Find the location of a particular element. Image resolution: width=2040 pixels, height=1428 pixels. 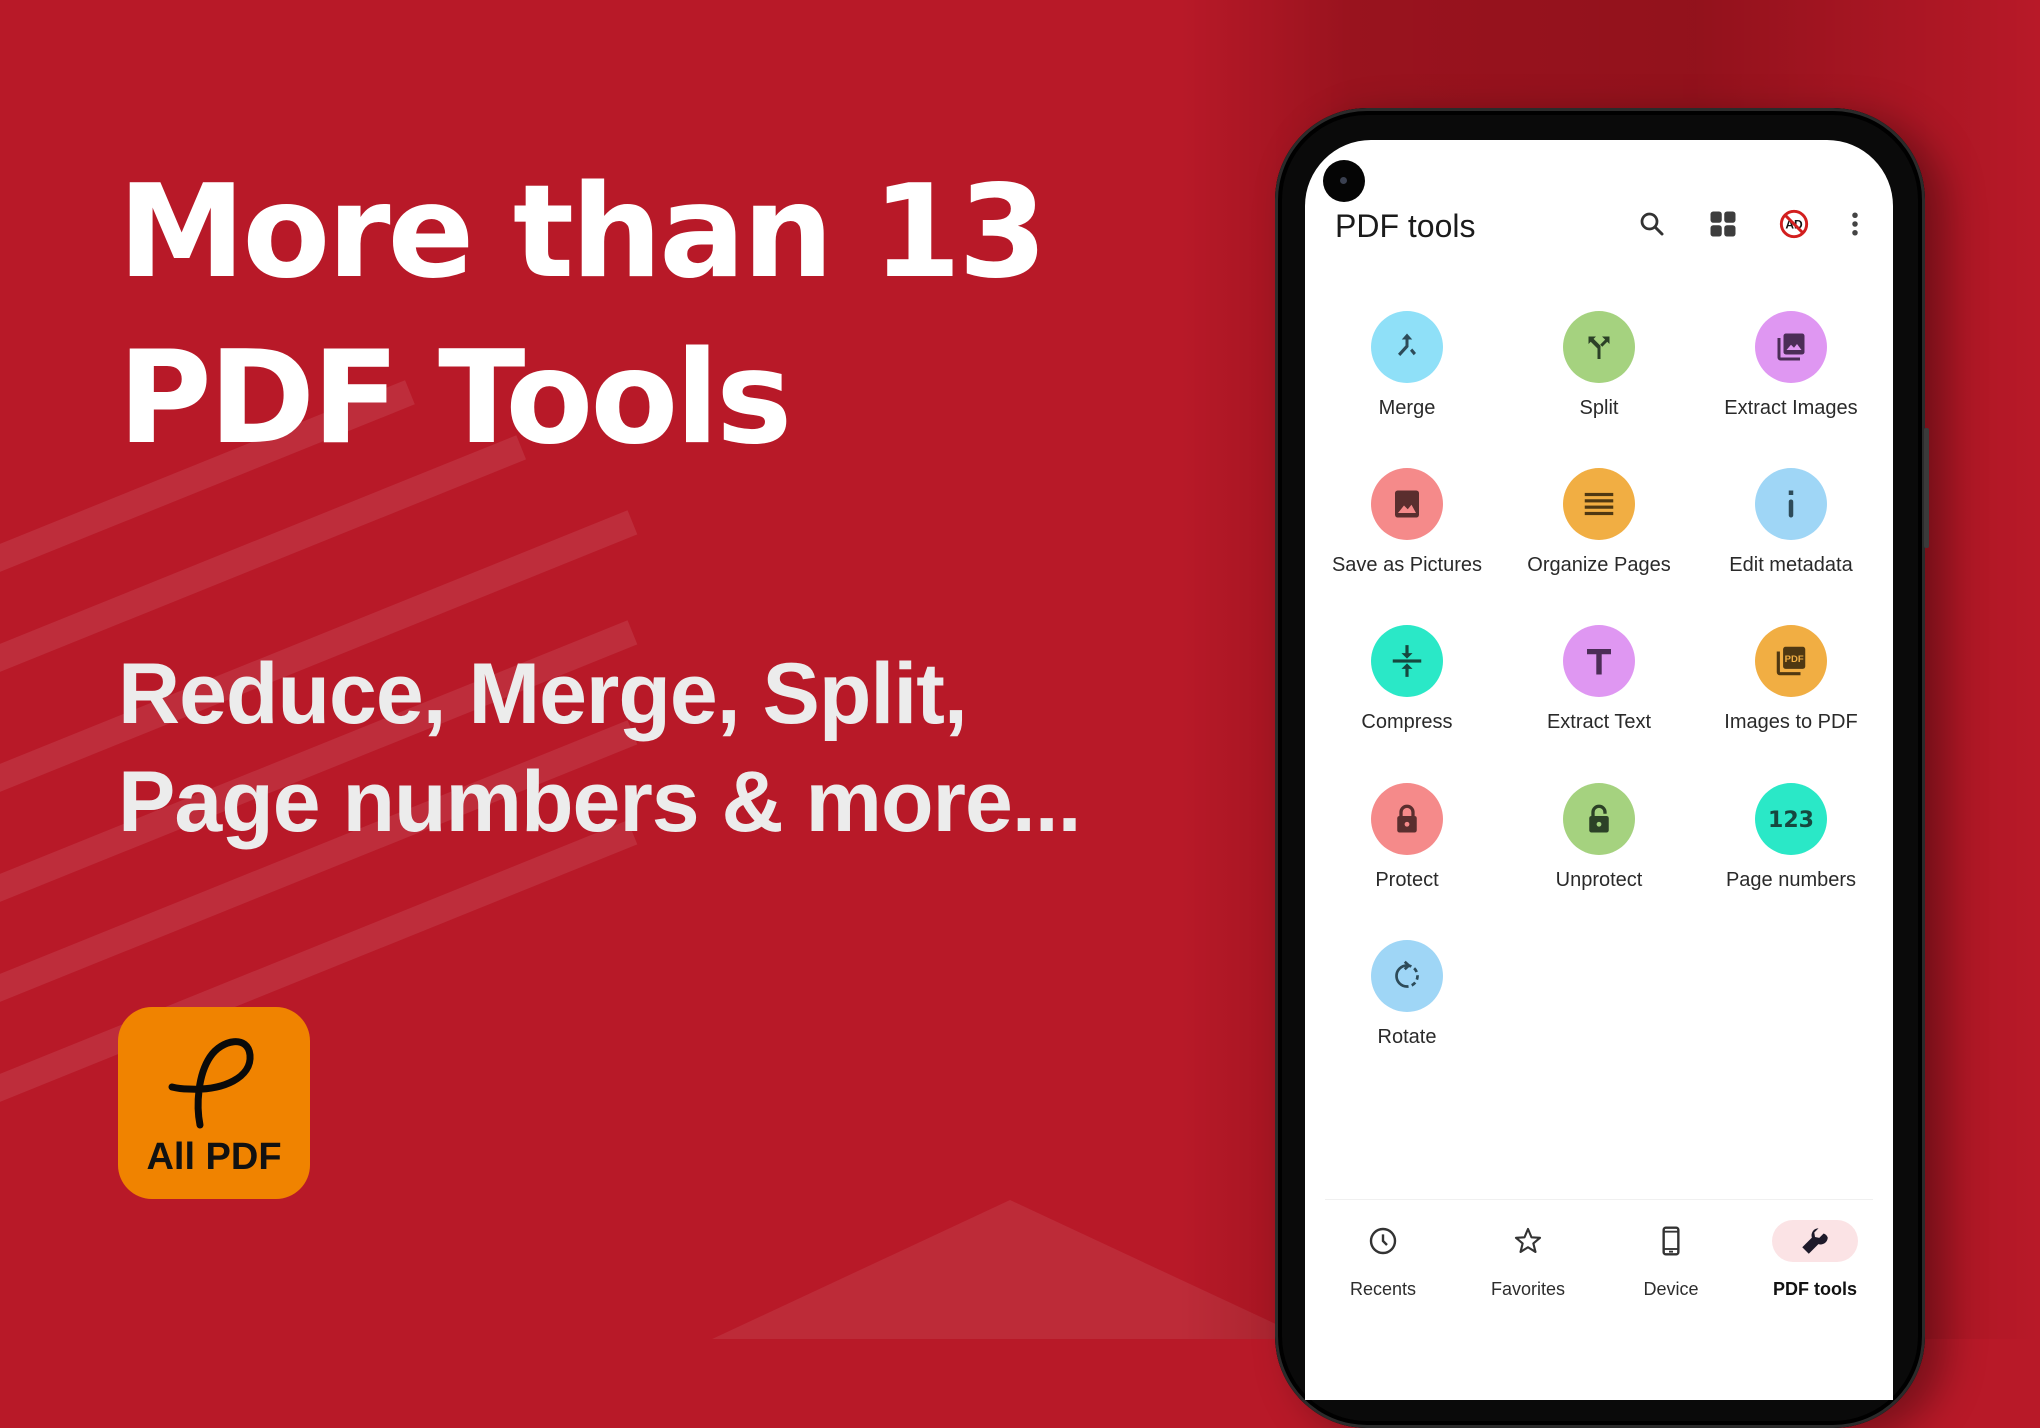

search-icon is located at coordinates (1652, 224).